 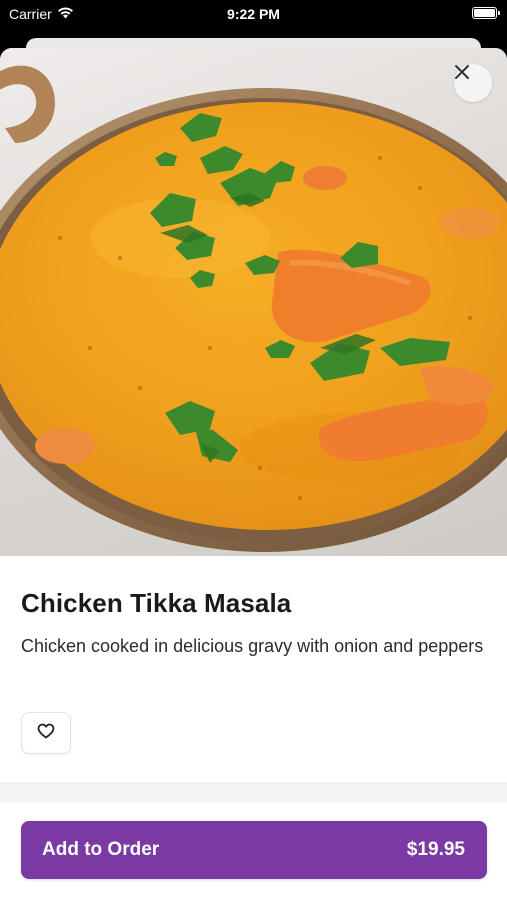 I want to click on add-to-order-button: Add to Order $19.95, so click(x=254, y=850).